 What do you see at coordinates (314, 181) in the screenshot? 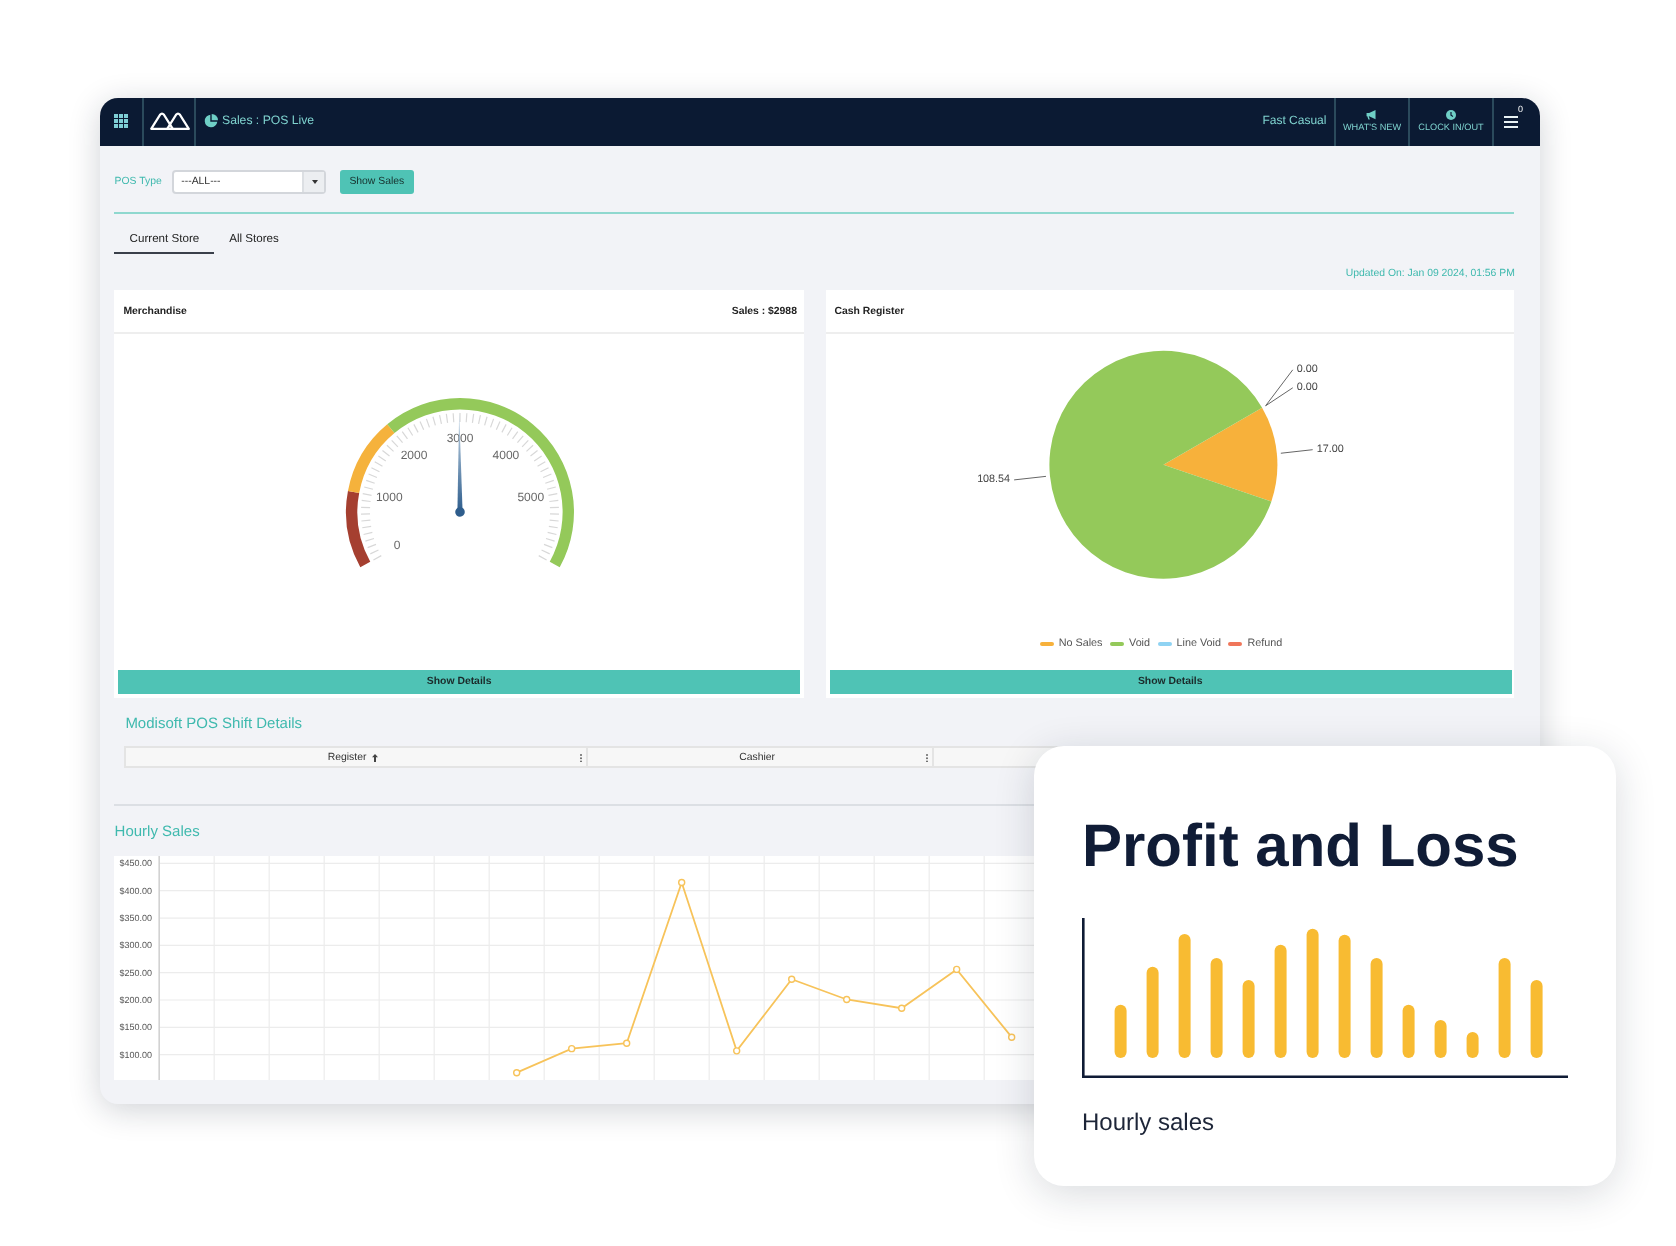
I see `caret-icon` at bounding box center [314, 181].